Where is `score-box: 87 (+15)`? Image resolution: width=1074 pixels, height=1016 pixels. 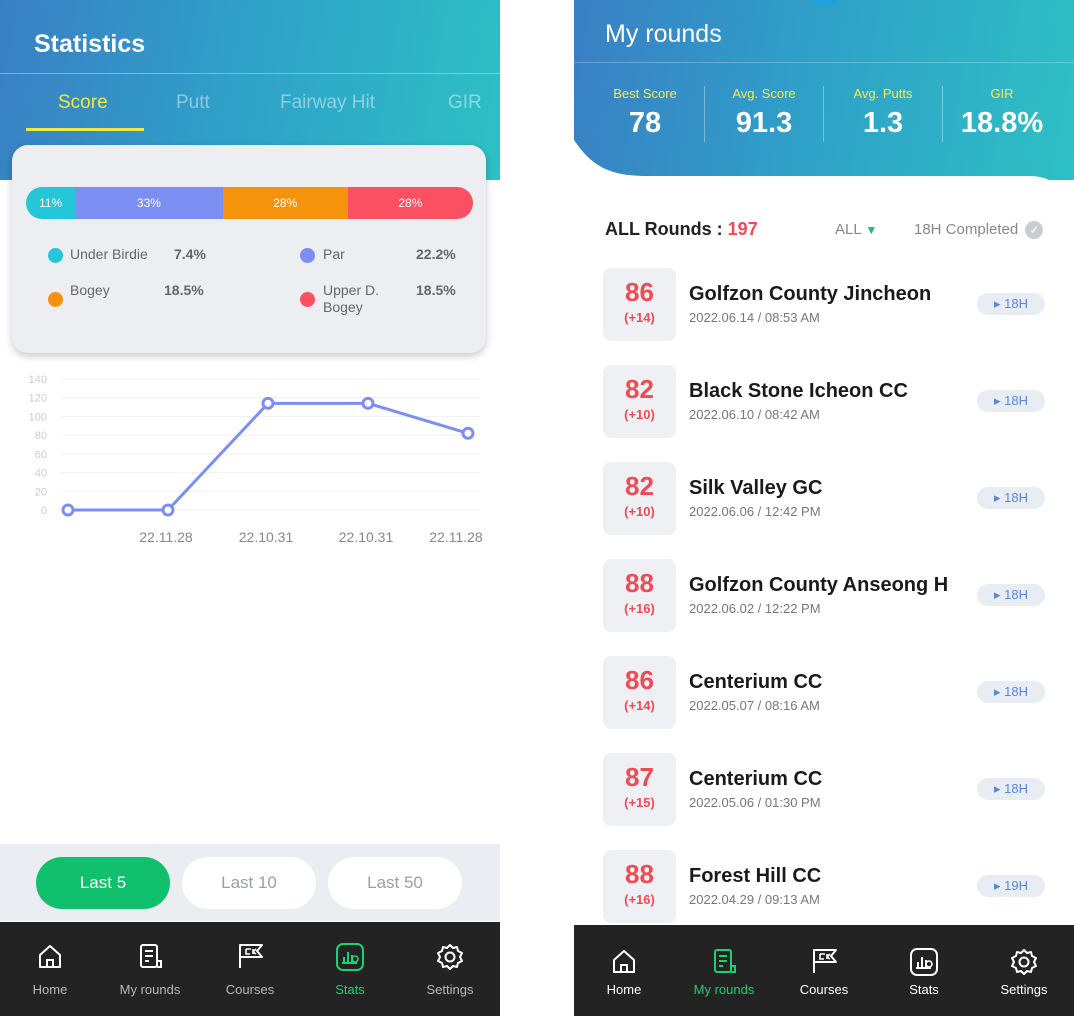
score-box: 87 (+15) is located at coordinates (639, 789).